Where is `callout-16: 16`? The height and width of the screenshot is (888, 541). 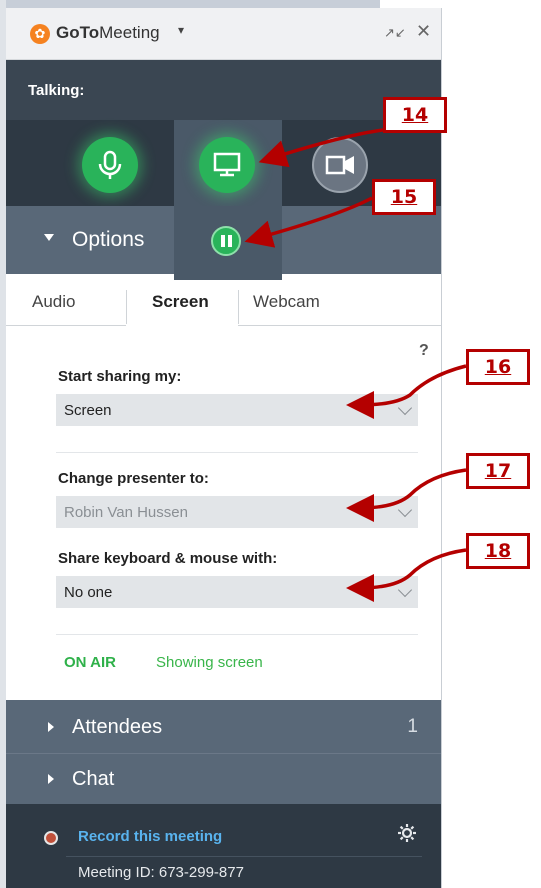 callout-16: 16 is located at coordinates (498, 367).